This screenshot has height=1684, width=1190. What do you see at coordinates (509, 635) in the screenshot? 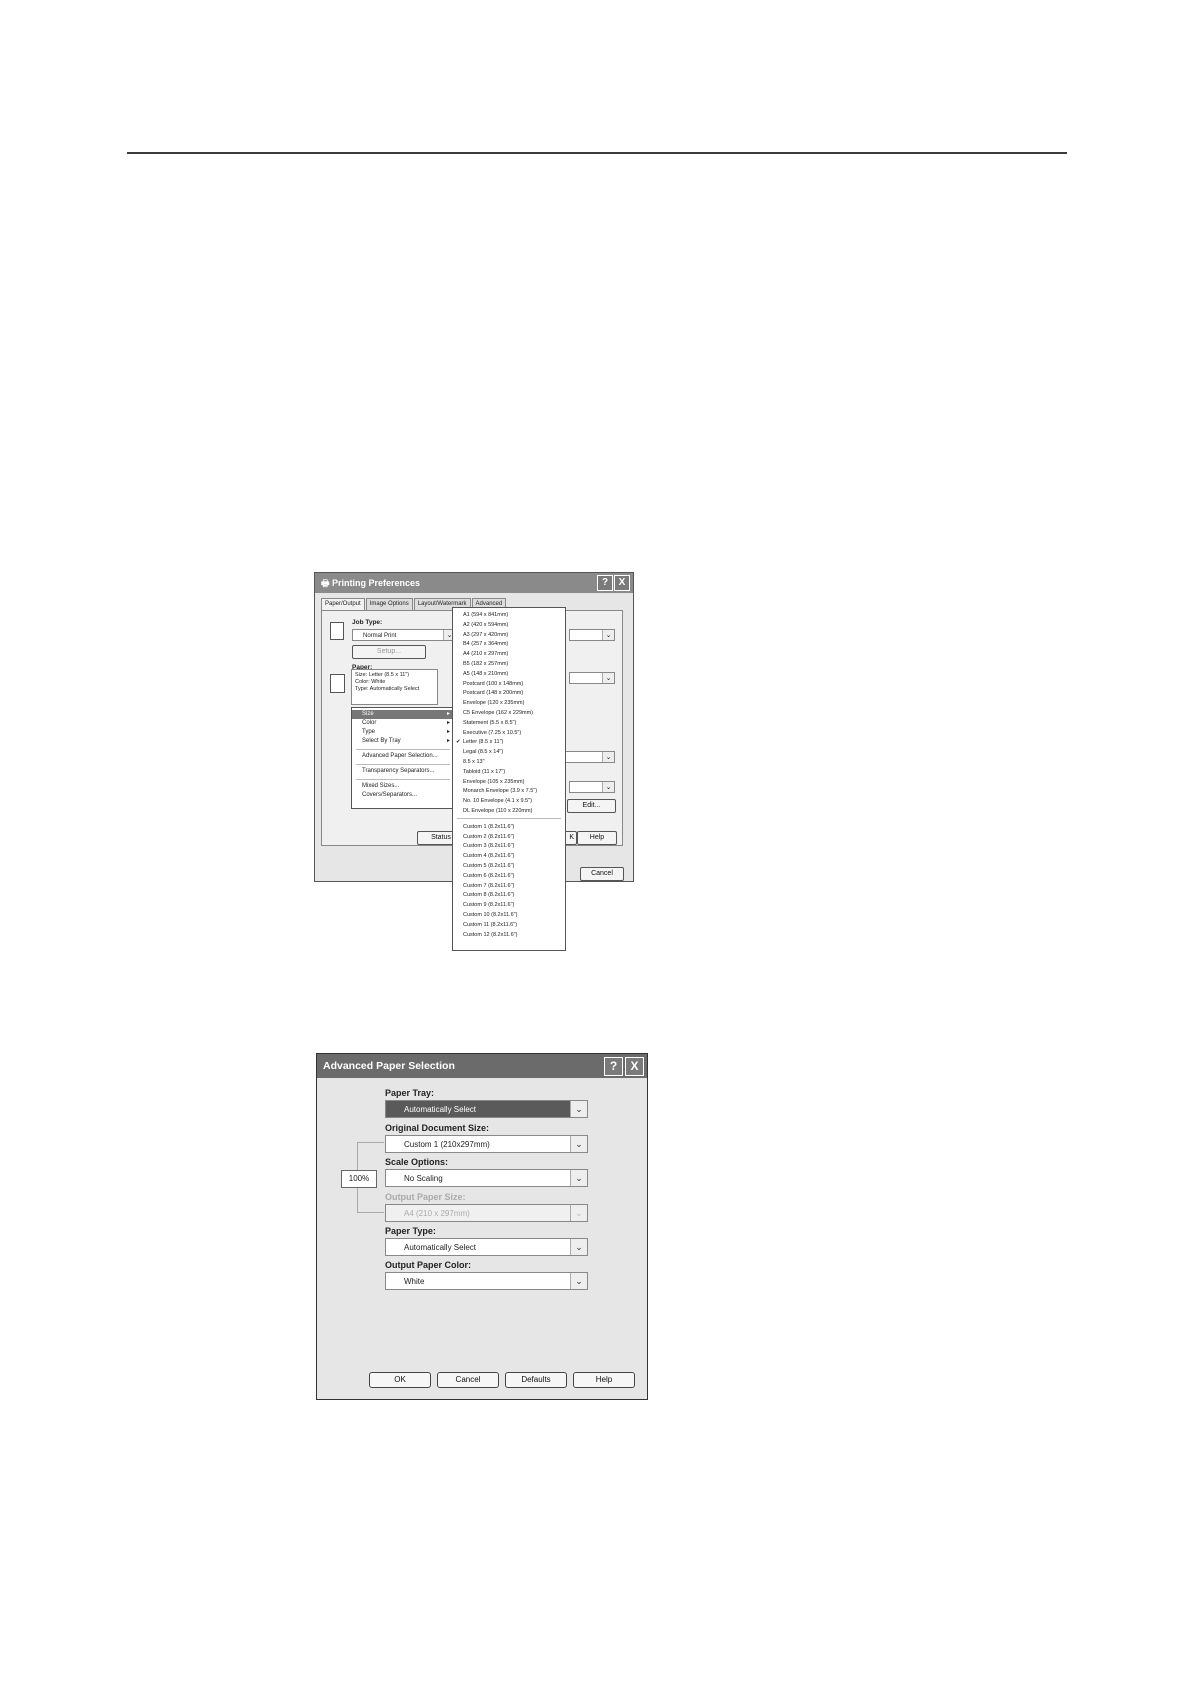
I see `size-list-item: A3 (297 x 420mm)` at bounding box center [509, 635].